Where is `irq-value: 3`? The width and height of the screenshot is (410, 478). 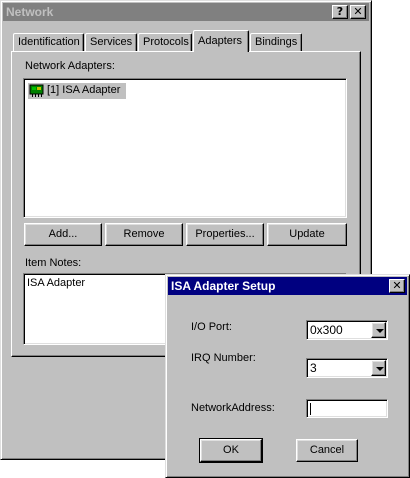
irq-value: 3 is located at coordinates (313, 368).